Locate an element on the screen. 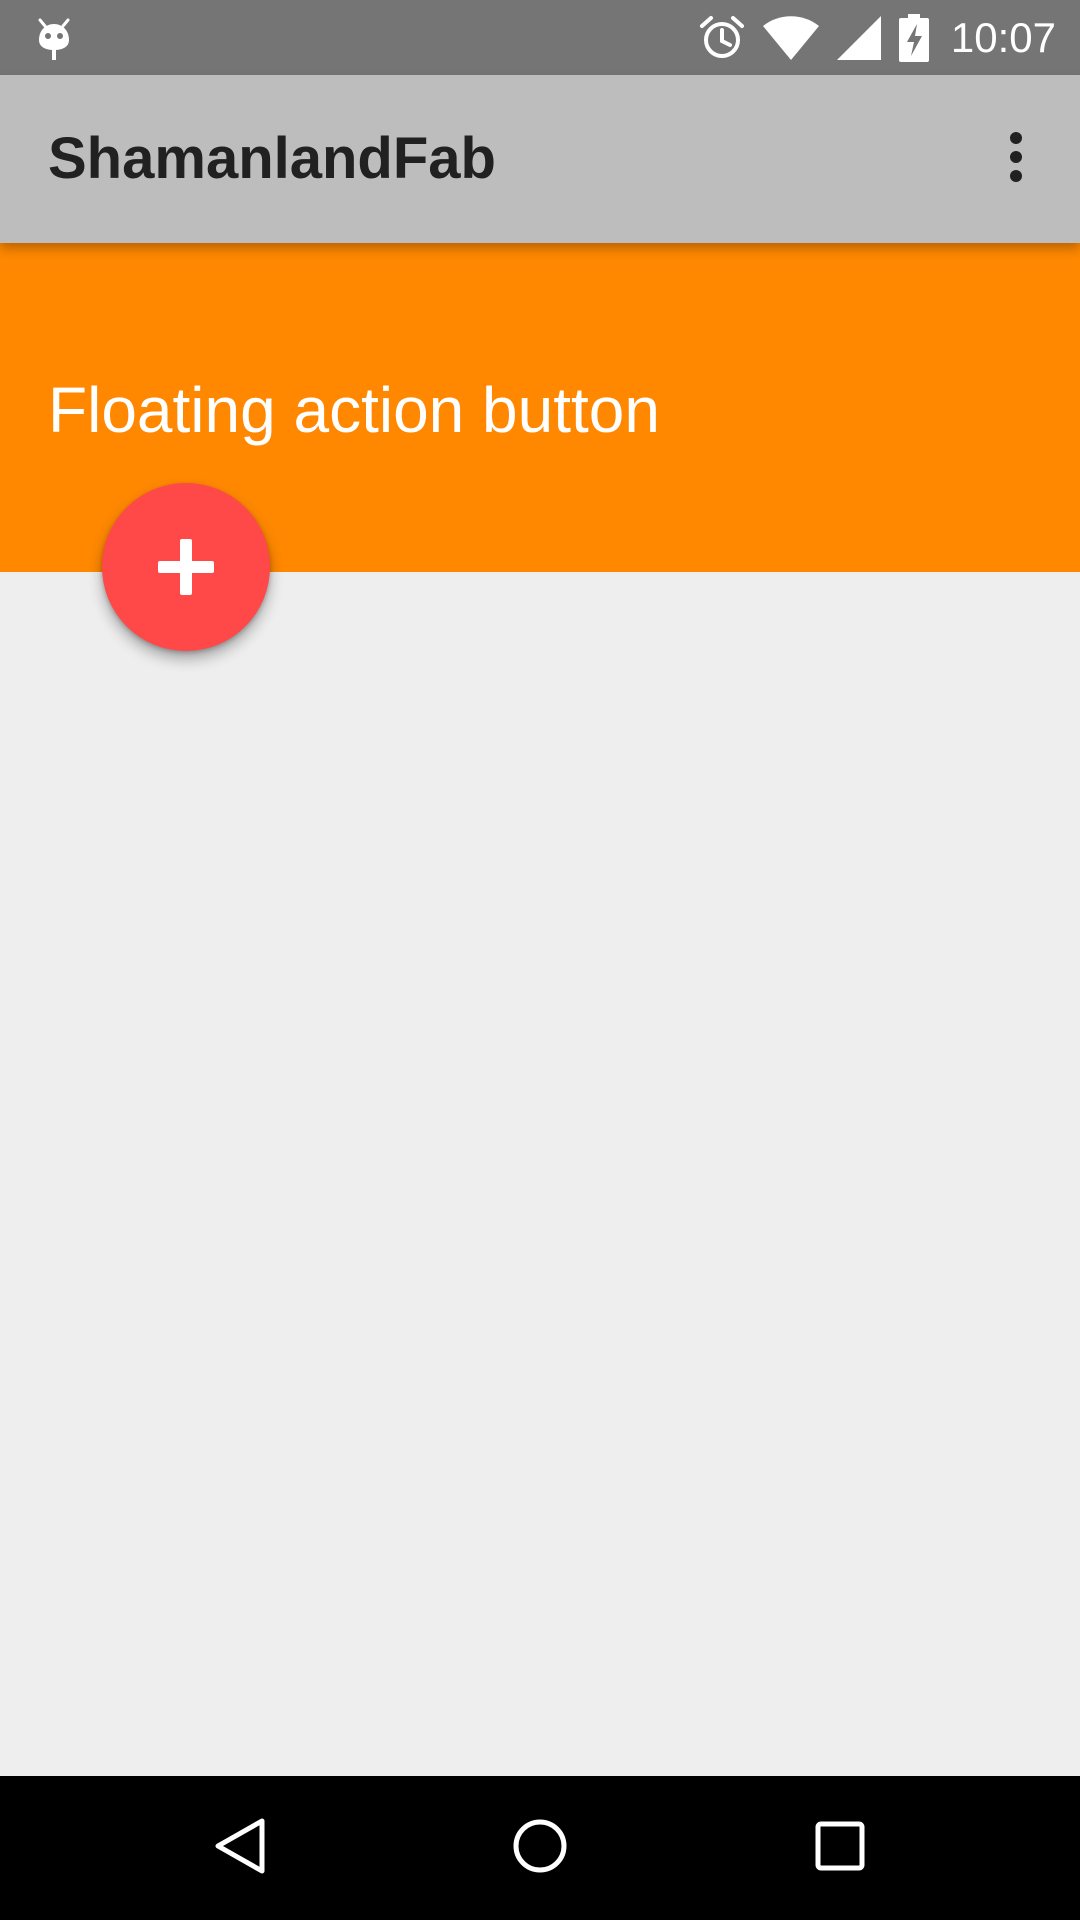  home-button is located at coordinates (540, 1848).